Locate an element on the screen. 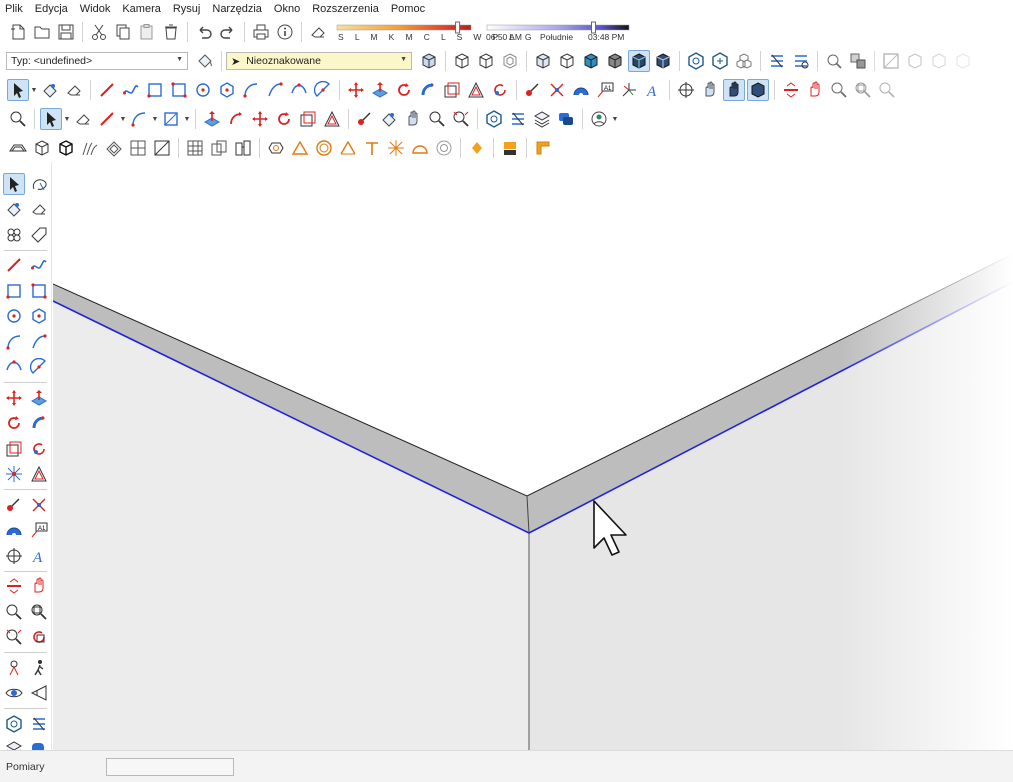 Image resolution: width=1013 pixels, height=782 pixels. rotated-rectangle-icon is located at coordinates (179, 90).